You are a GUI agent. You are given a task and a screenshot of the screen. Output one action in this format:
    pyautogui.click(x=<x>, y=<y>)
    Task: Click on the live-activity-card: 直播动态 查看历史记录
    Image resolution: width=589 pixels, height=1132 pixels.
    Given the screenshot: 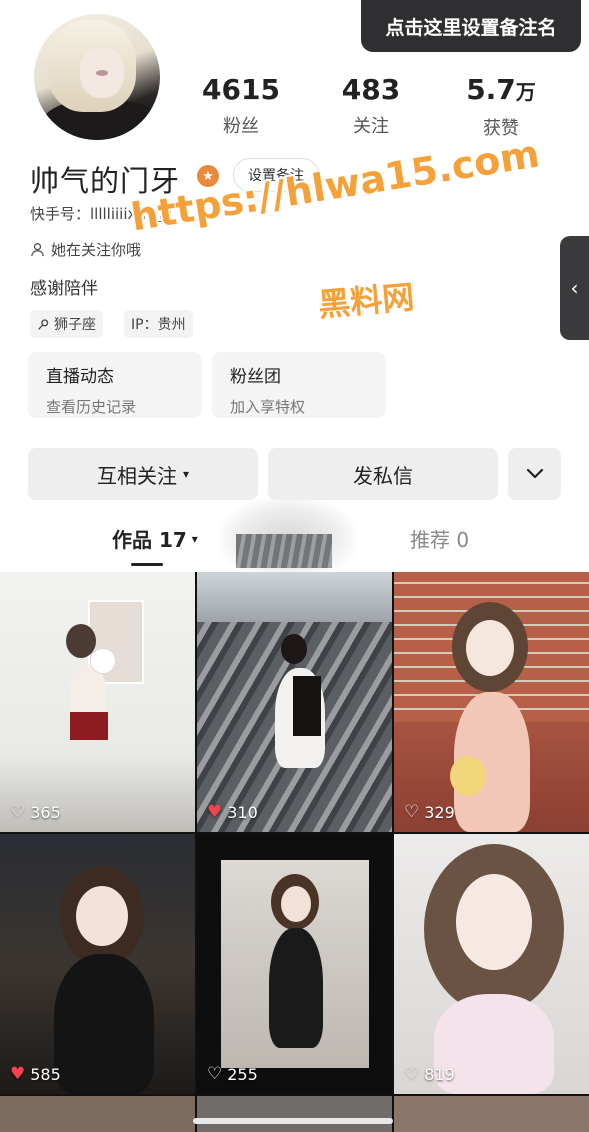 What is the action you would take?
    pyautogui.click(x=115, y=385)
    